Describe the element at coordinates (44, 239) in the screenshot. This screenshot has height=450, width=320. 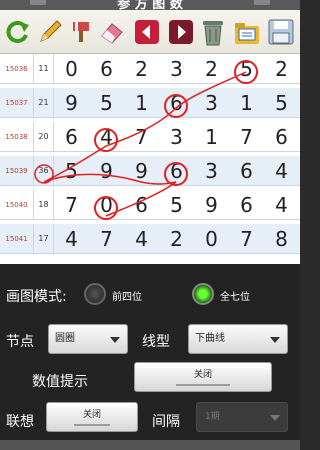
I see `sum-cell: 17` at that location.